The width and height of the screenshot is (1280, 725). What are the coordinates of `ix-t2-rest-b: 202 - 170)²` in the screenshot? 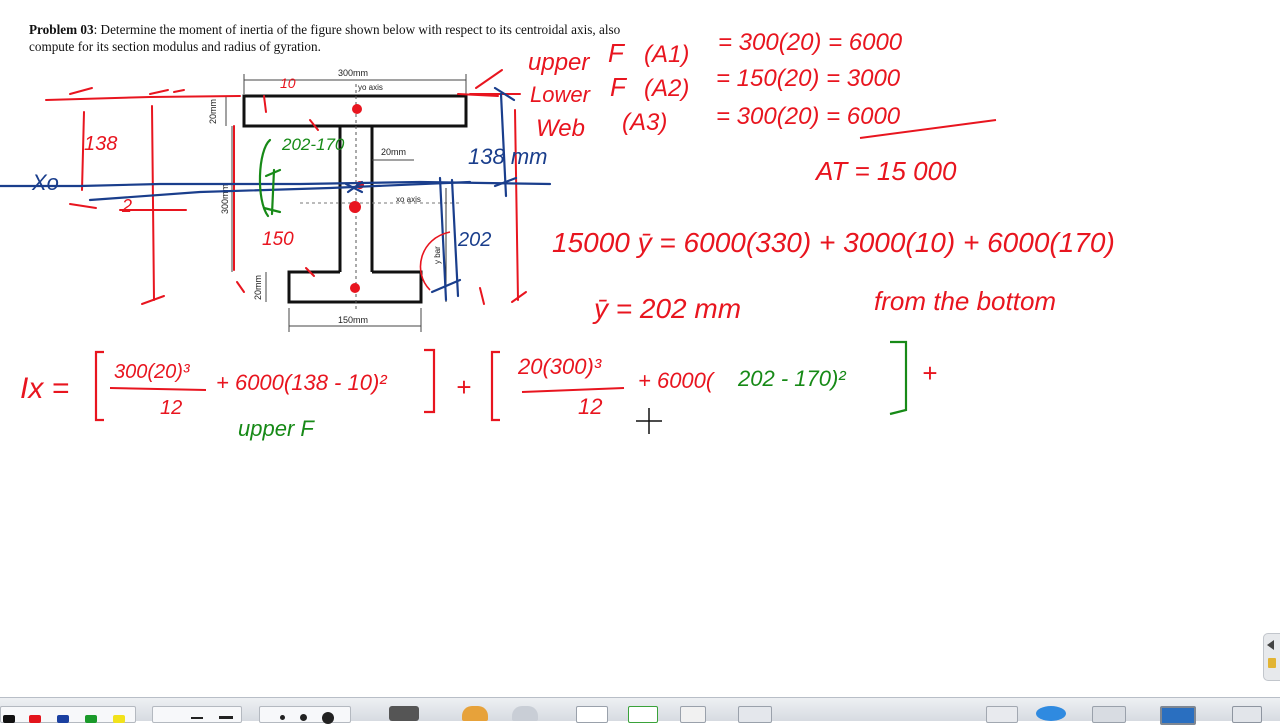 It's located at (791, 378).